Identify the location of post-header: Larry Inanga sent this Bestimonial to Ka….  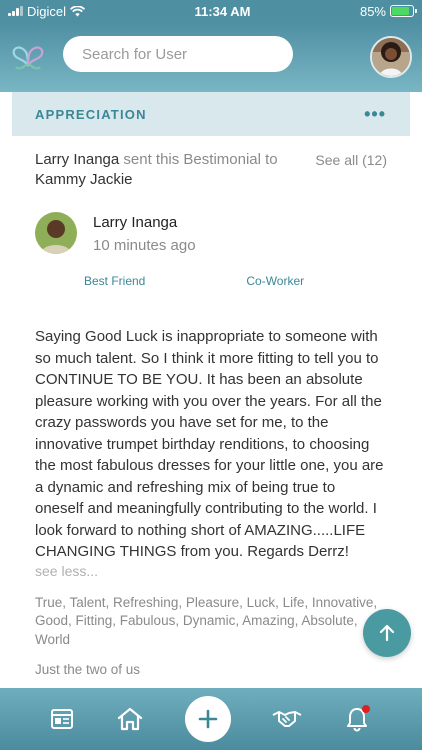
(211, 170).